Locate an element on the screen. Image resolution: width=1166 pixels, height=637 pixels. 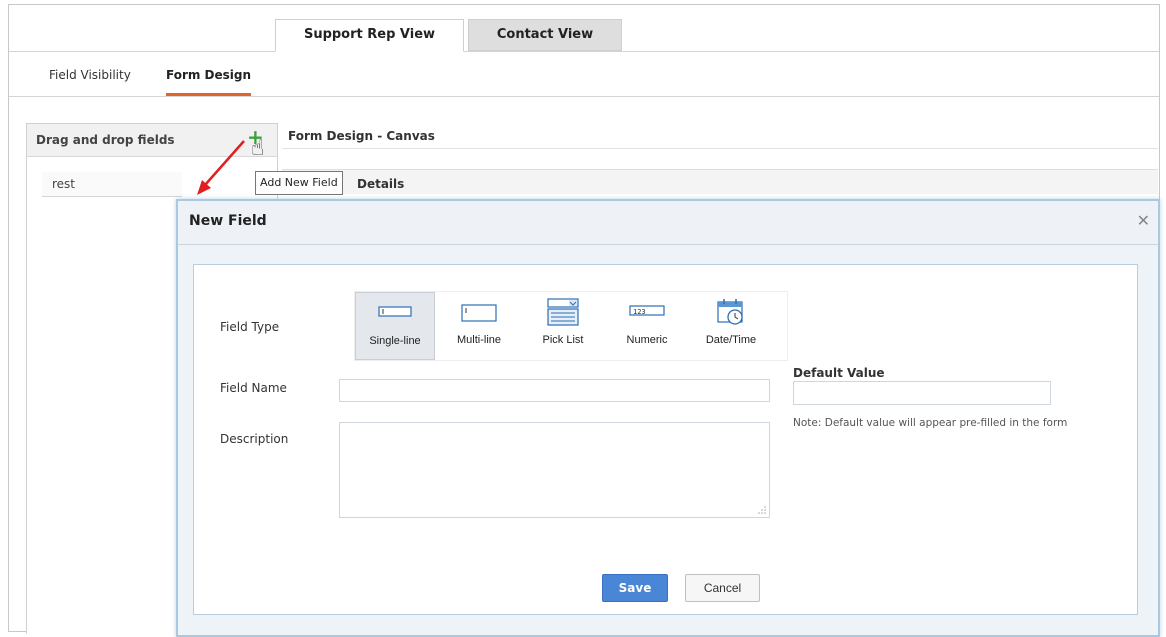
field-name-label: Field Name is located at coordinates (253, 388).